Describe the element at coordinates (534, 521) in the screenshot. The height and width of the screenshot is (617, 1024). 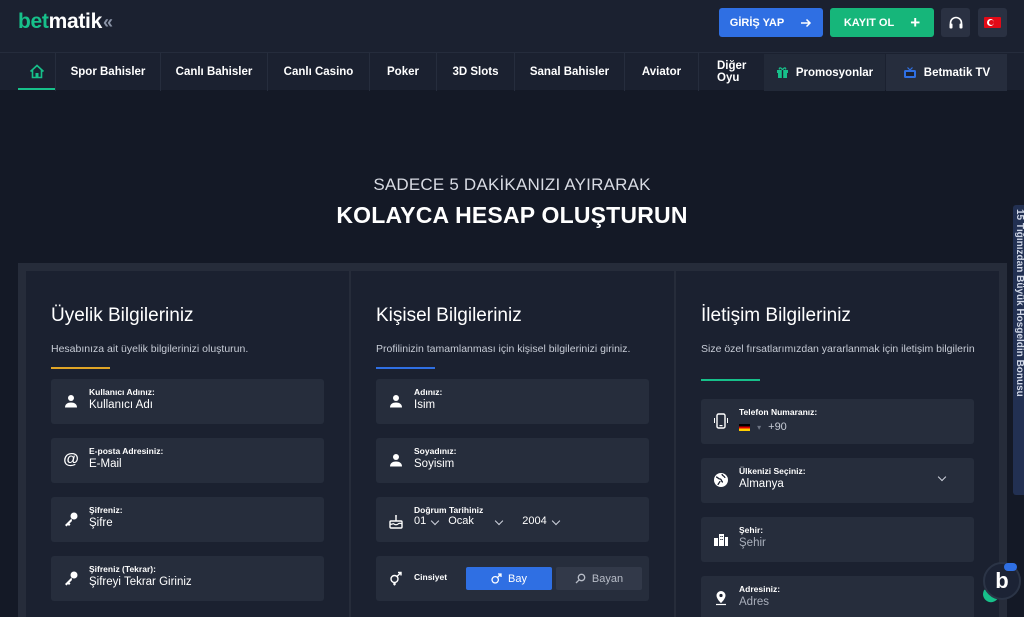
I see `birth-year-value: 2004` at that location.